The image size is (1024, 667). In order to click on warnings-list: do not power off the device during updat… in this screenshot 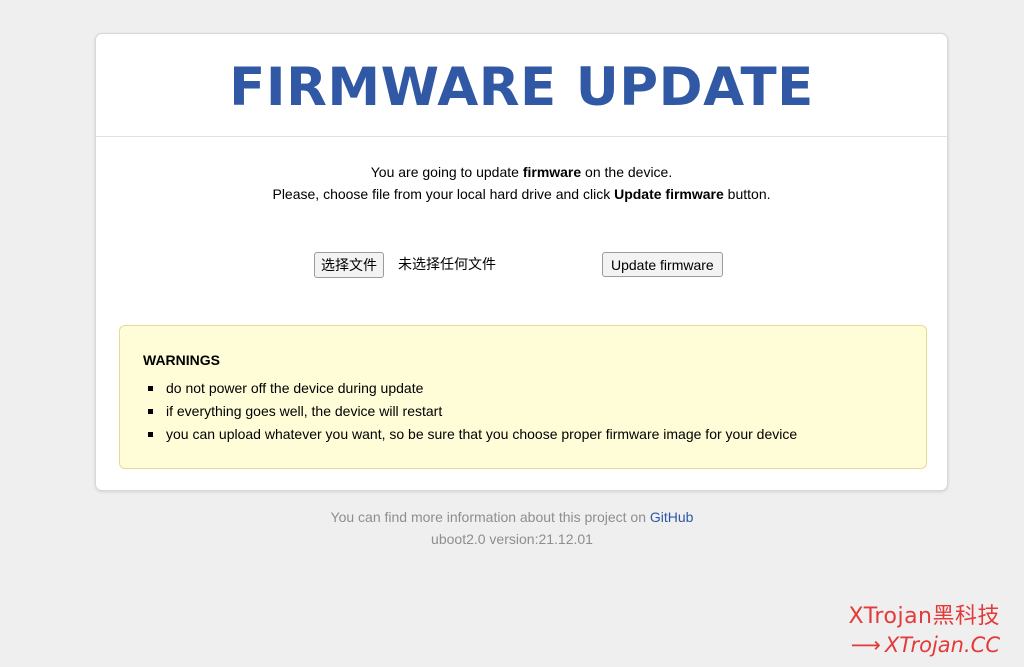, I will do `click(523, 411)`.